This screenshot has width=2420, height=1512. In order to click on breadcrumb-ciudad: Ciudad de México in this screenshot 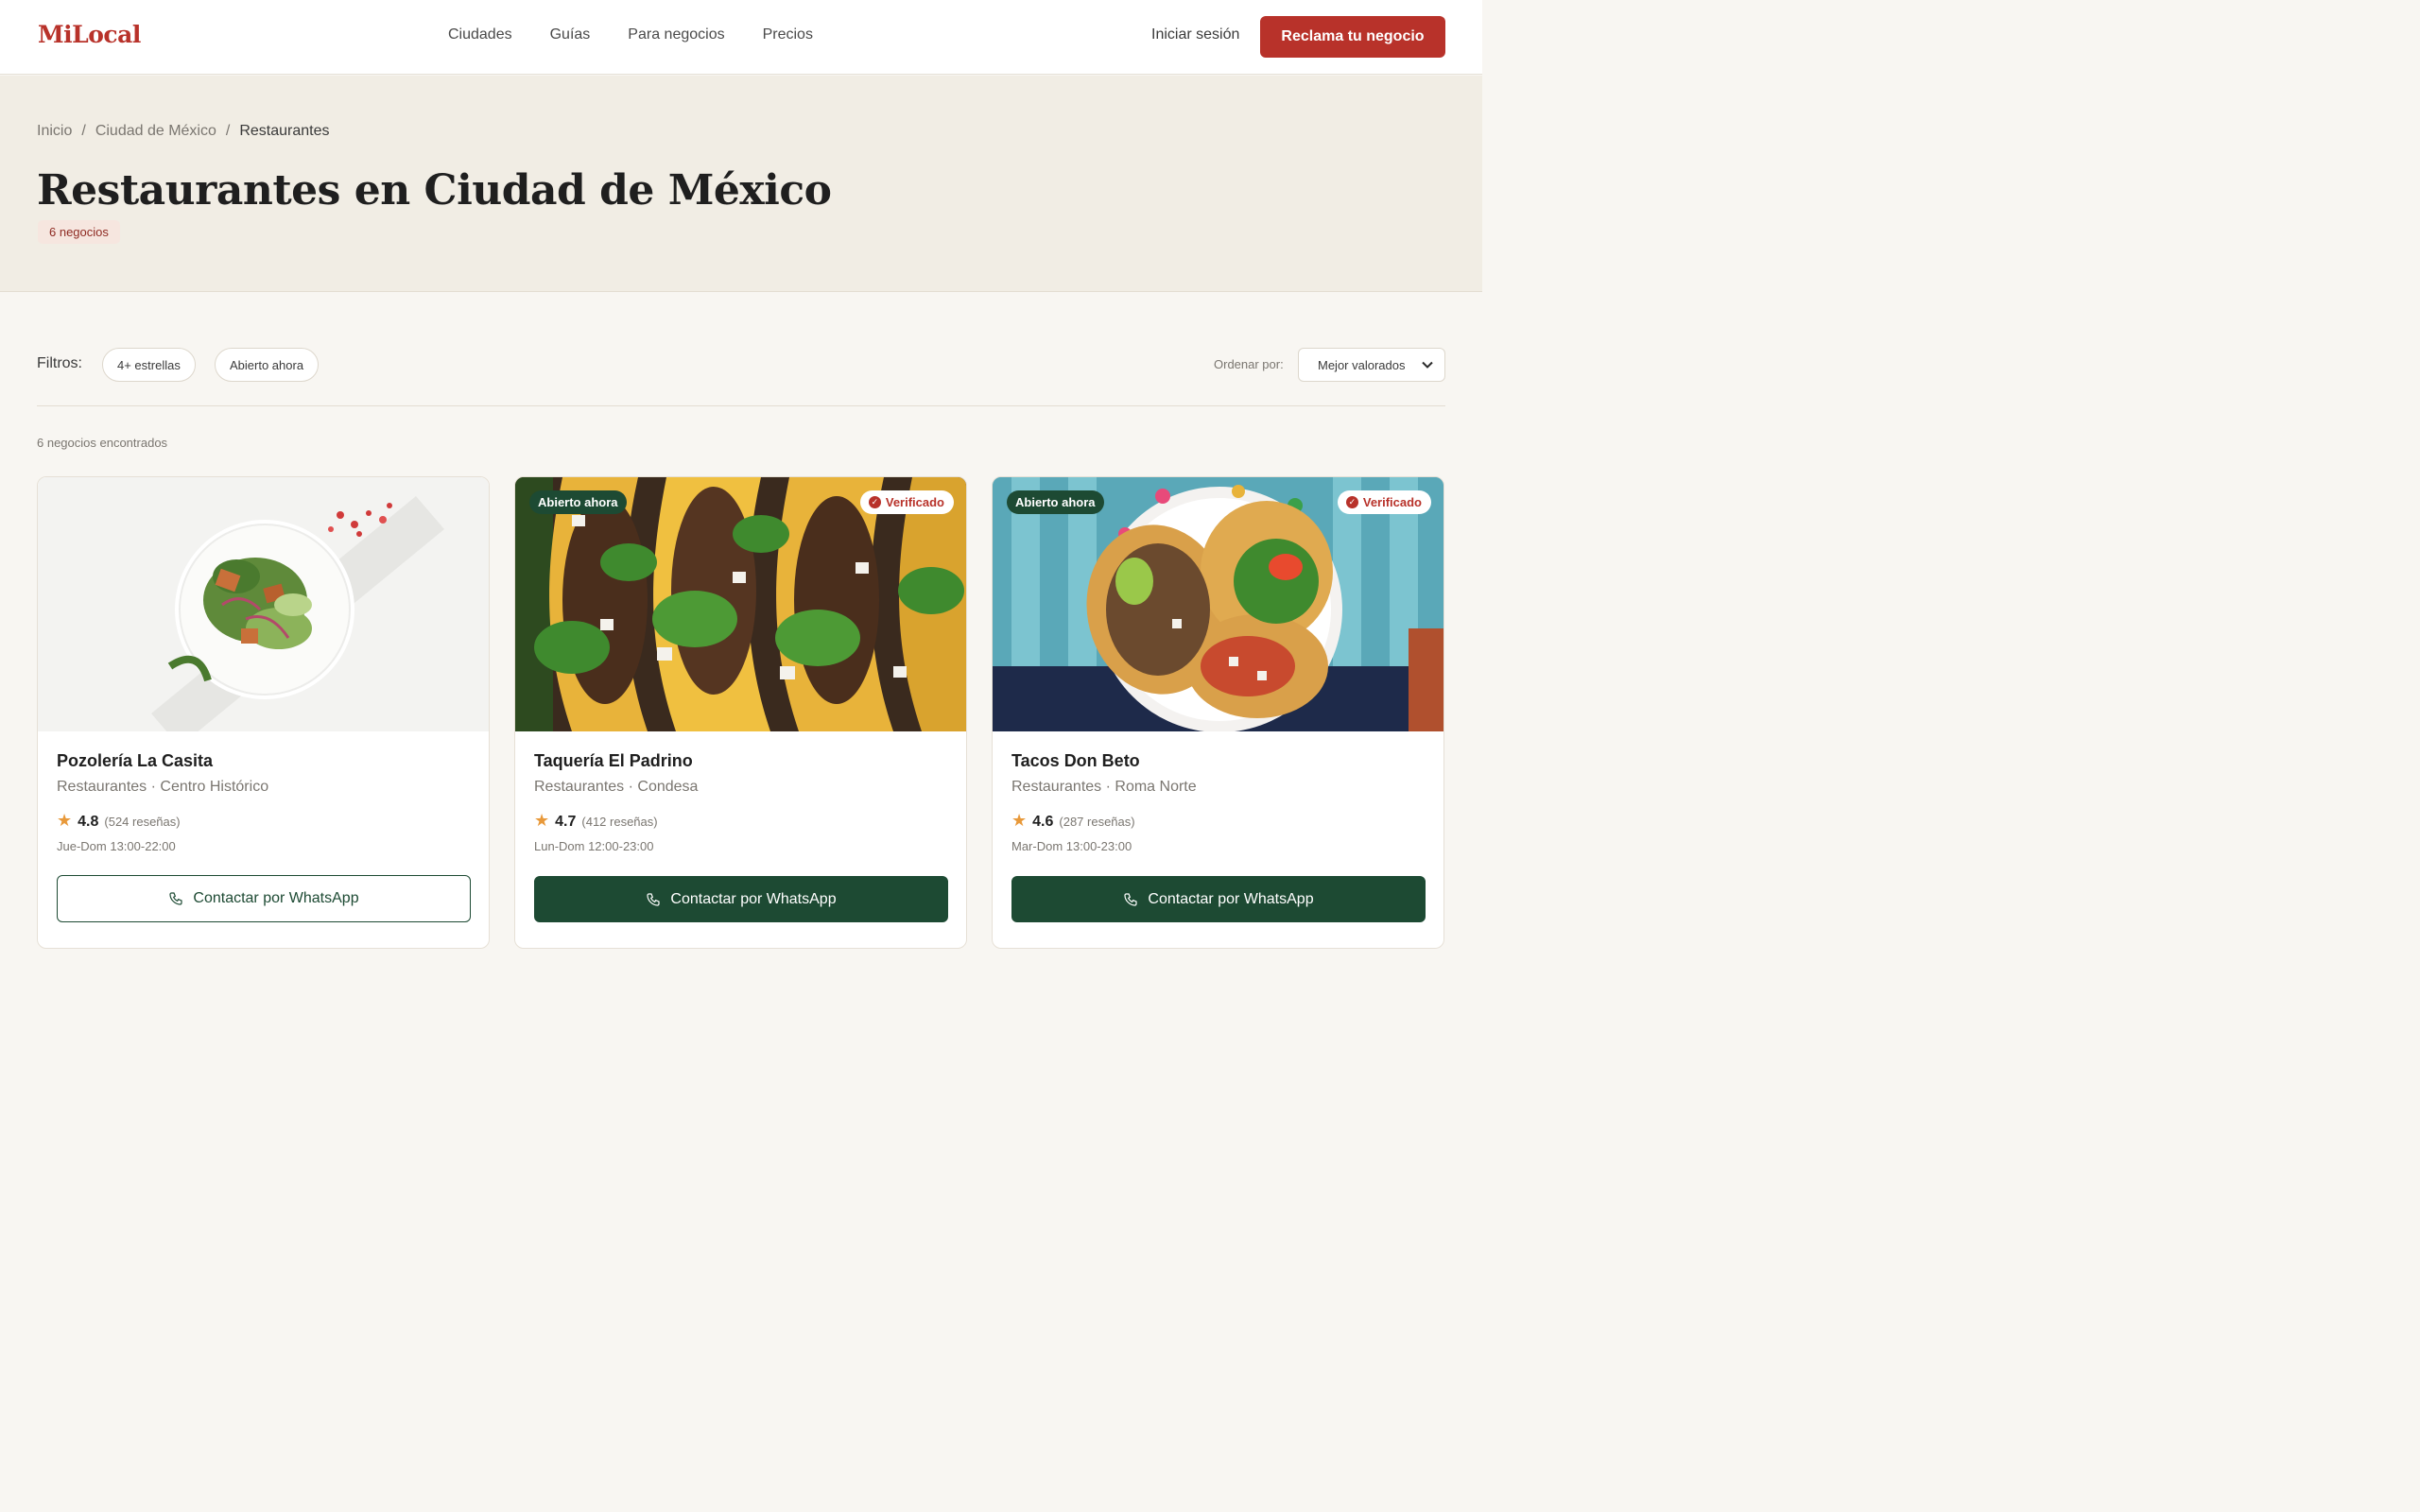, I will do `click(155, 131)`.